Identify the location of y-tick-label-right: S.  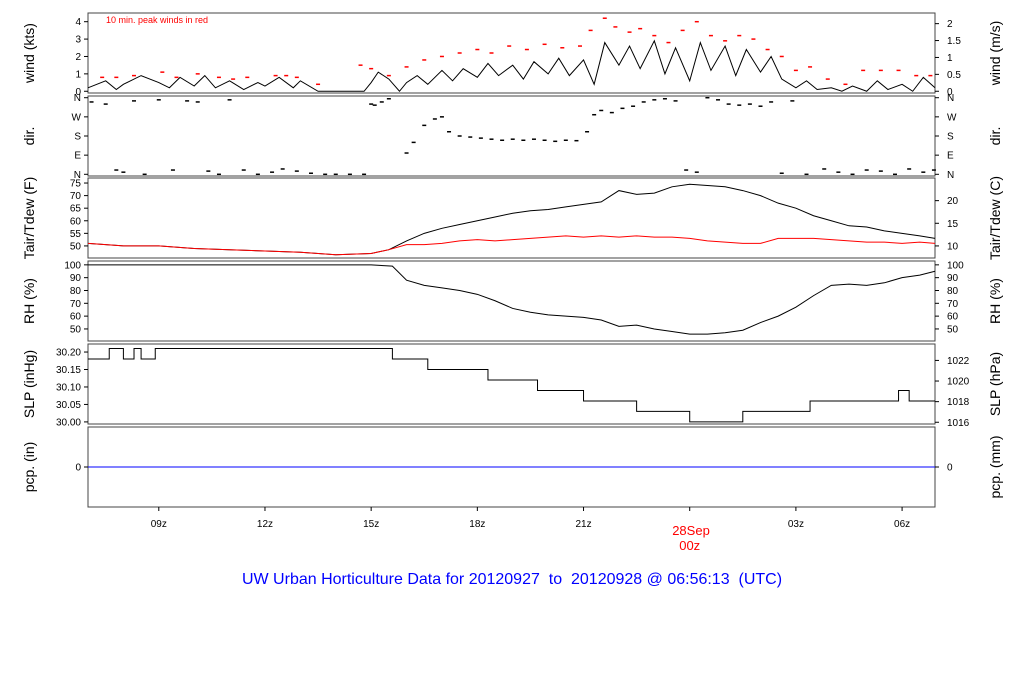
(950, 137).